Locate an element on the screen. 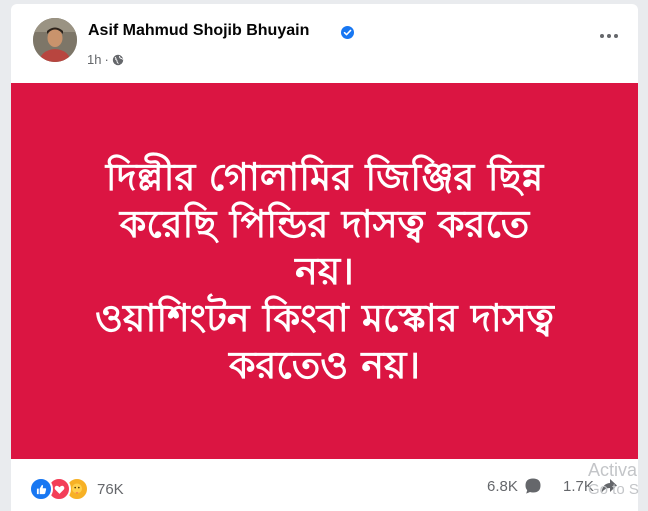 This screenshot has width=648, height=511. post-time: 1h is located at coordinates (94, 59).